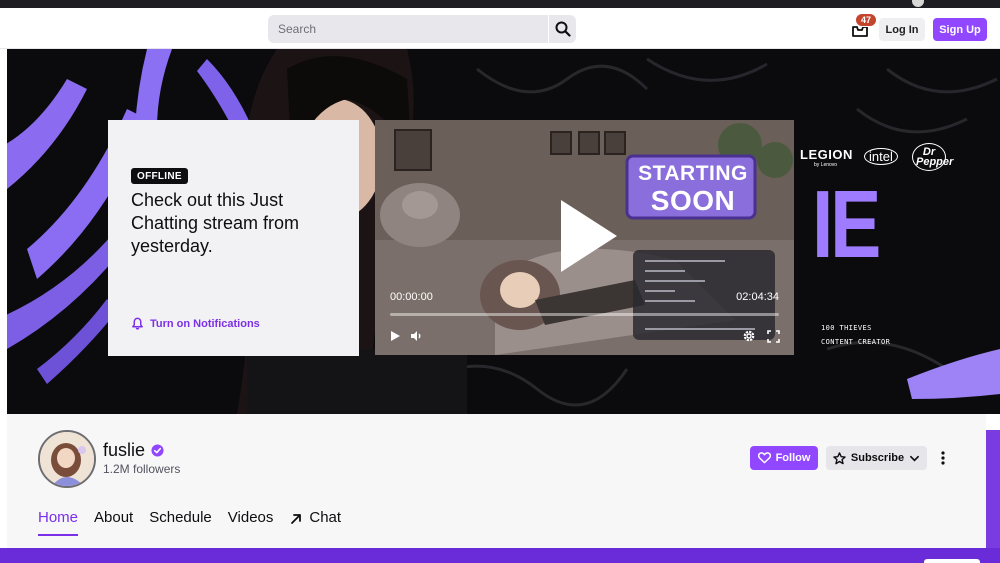 Image resolution: width=1000 pixels, height=563 pixels. I want to click on tab-chat: Chat, so click(315, 522).